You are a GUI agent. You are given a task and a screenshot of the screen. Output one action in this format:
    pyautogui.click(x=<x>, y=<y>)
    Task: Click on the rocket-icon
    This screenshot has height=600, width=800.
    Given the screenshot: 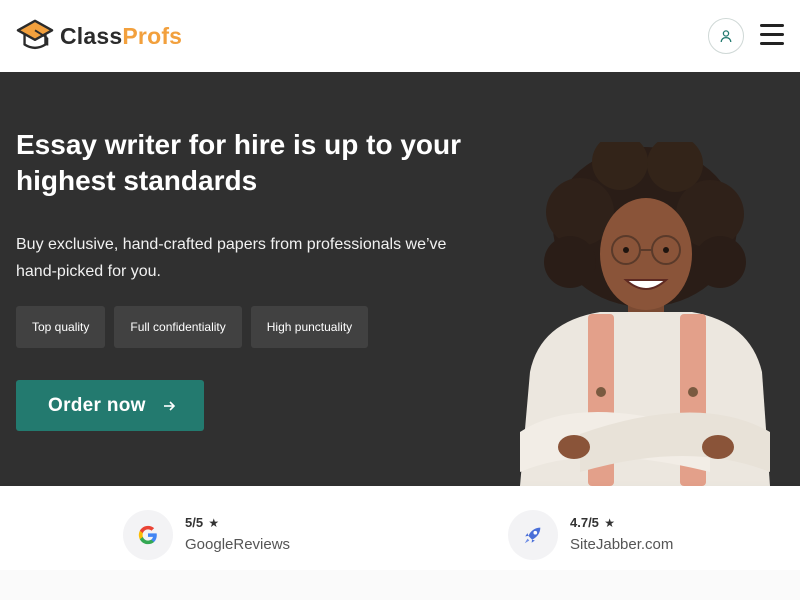 What is the action you would take?
    pyautogui.click(x=532, y=535)
    